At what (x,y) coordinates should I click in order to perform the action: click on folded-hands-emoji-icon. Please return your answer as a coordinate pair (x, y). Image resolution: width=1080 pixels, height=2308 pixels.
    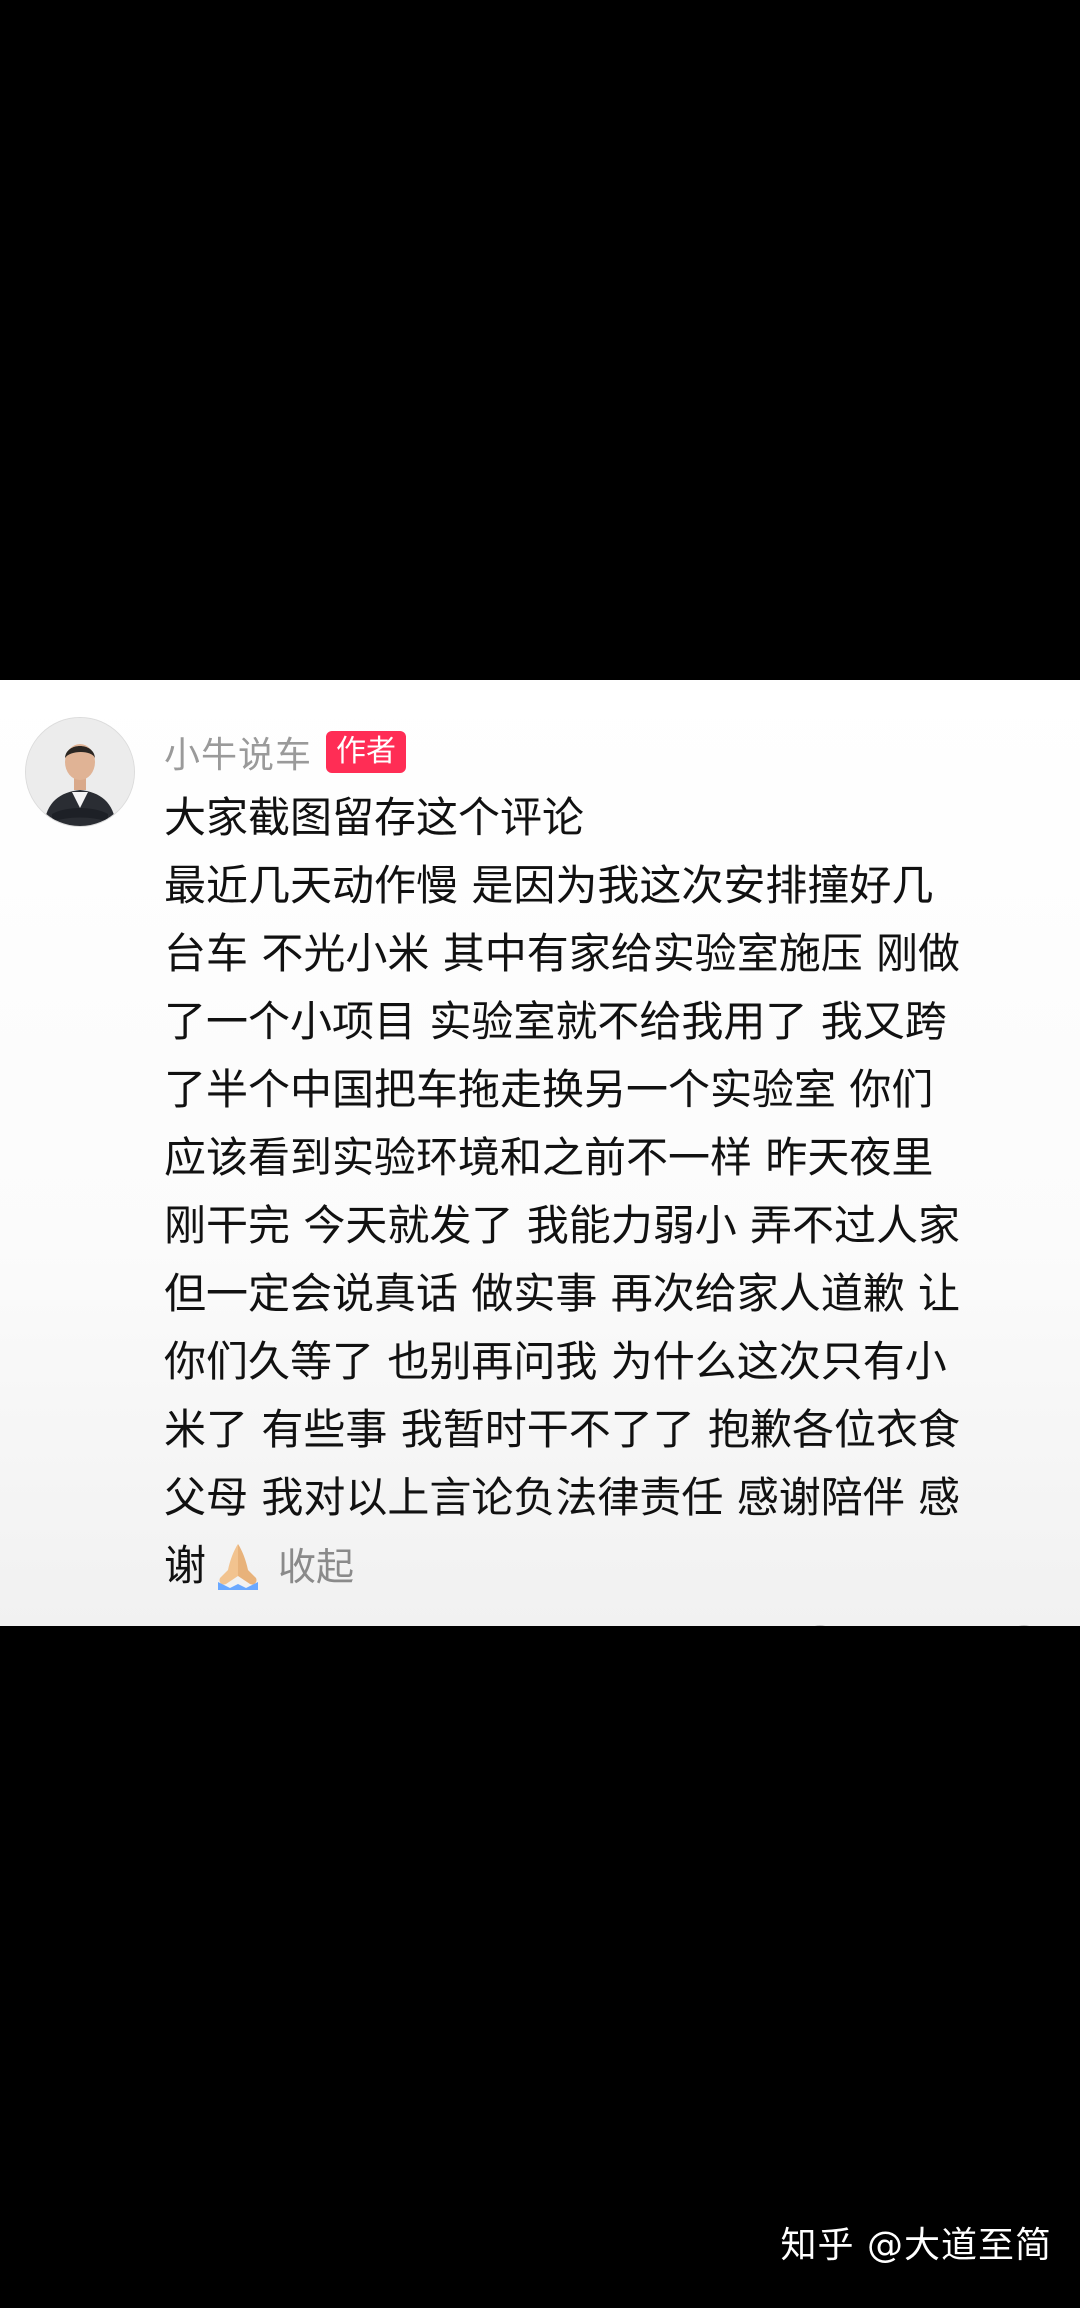
    Looking at the image, I should click on (238, 1564).